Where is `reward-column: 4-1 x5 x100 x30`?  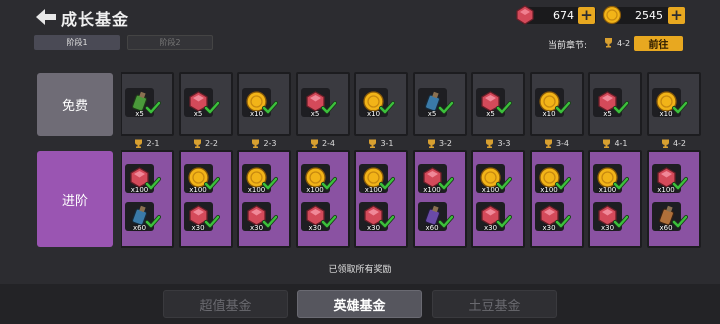 reward-column: 4-1 x5 x100 x30 is located at coordinates (615, 160).